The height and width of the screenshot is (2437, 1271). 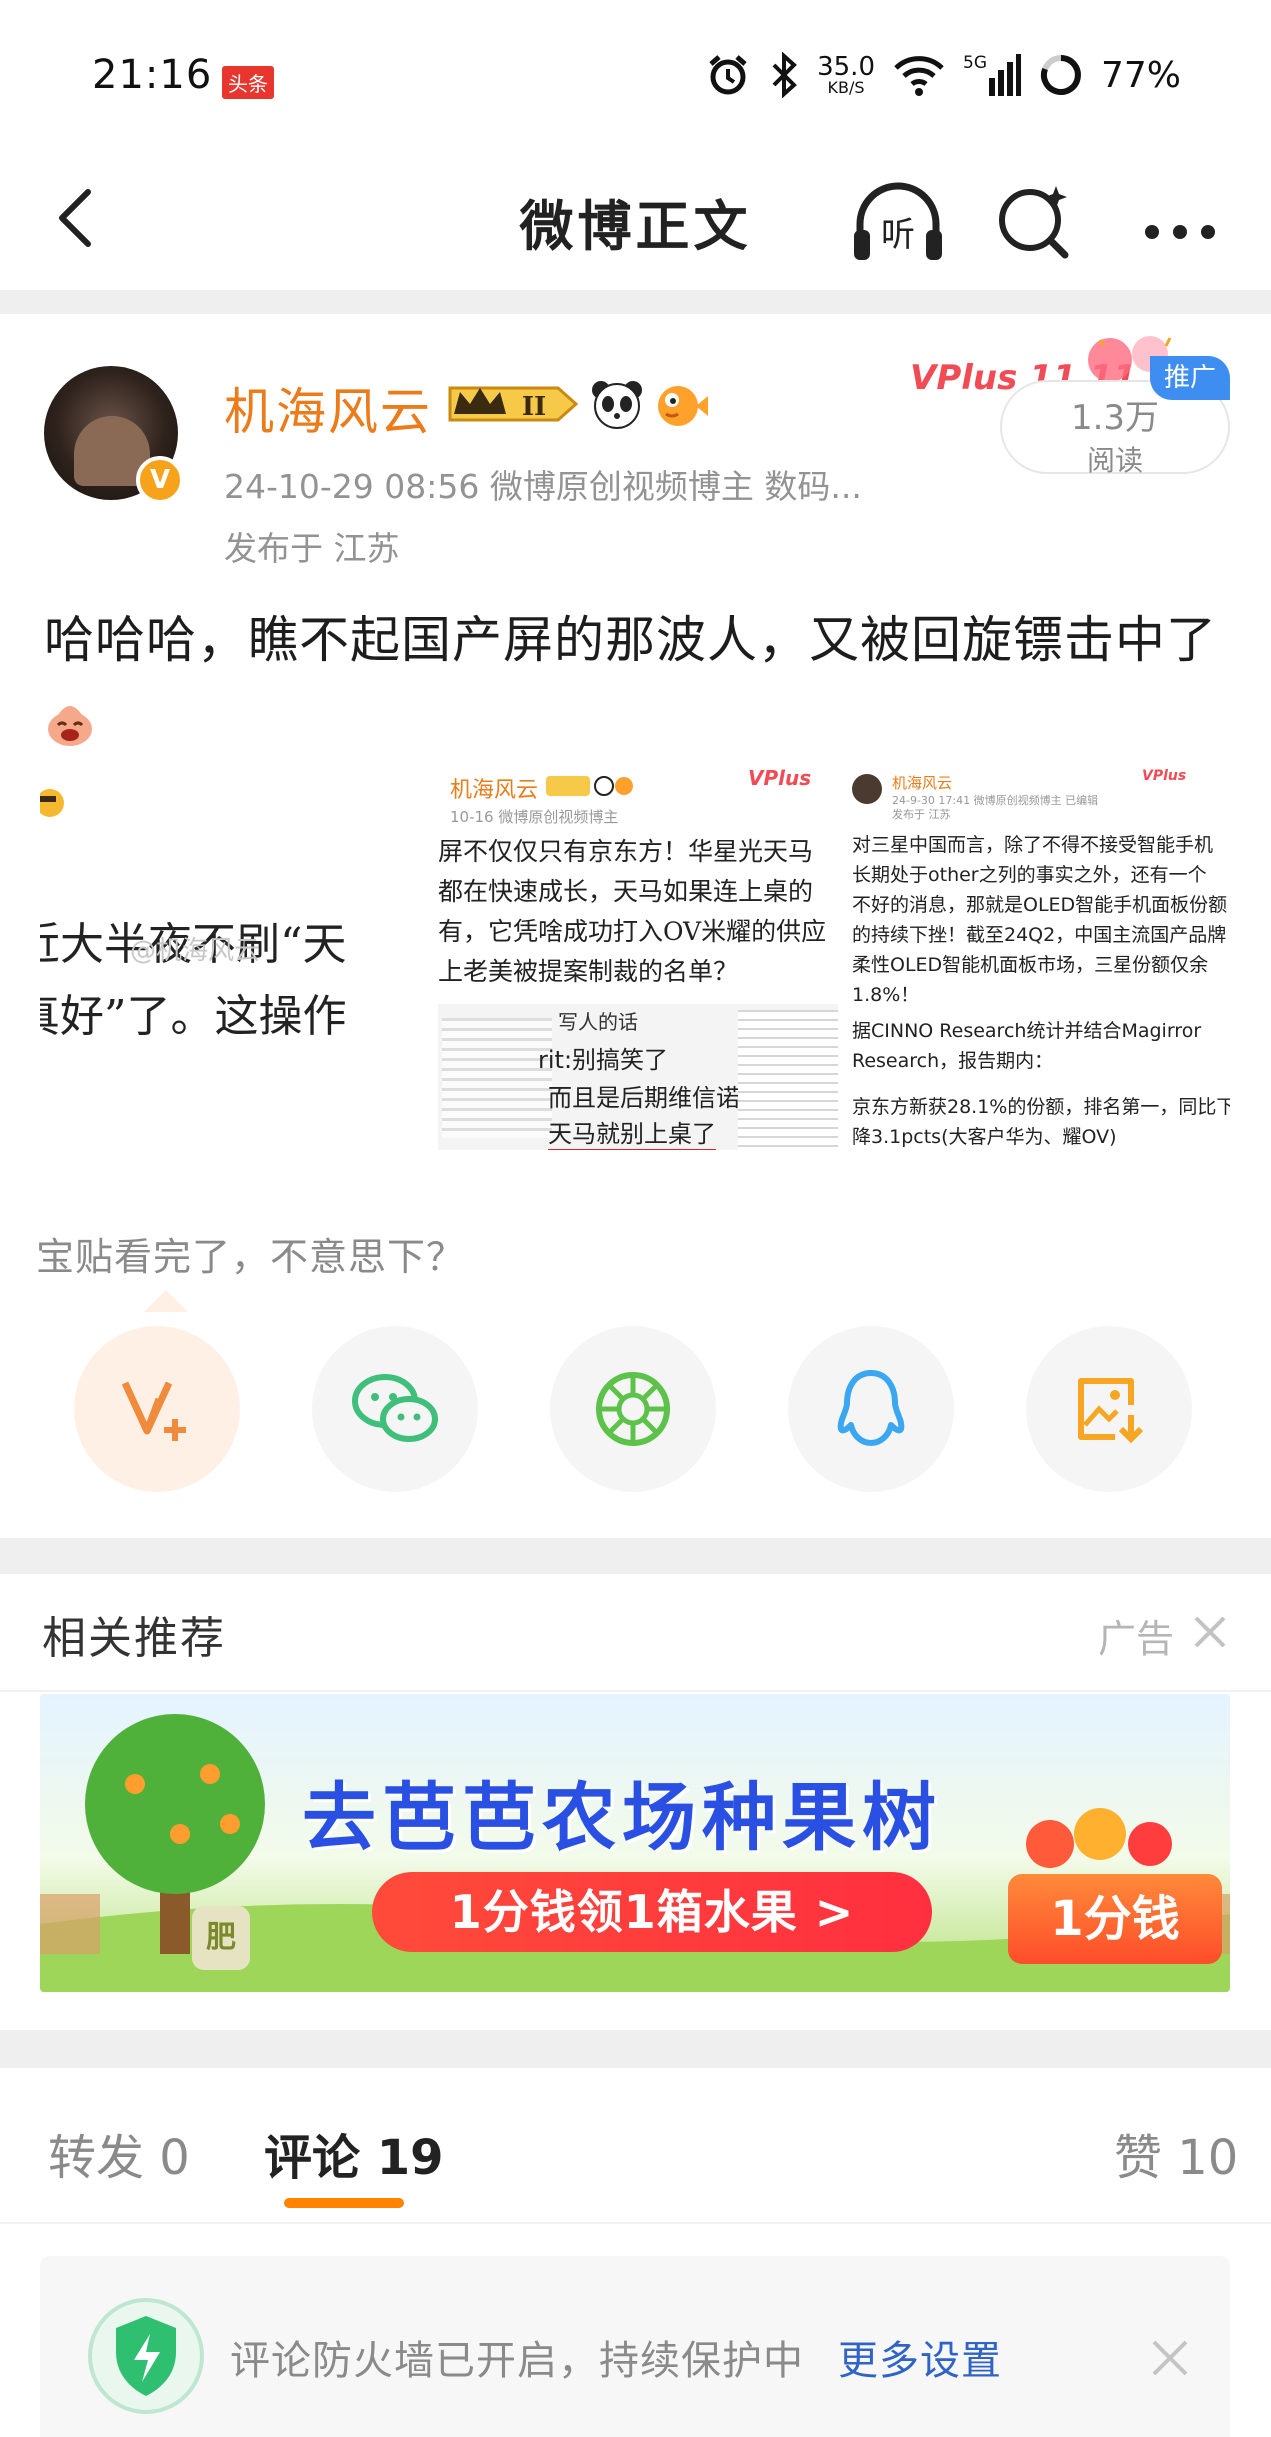 What do you see at coordinates (146, 2356) in the screenshot?
I see `shield-lightning-icon` at bounding box center [146, 2356].